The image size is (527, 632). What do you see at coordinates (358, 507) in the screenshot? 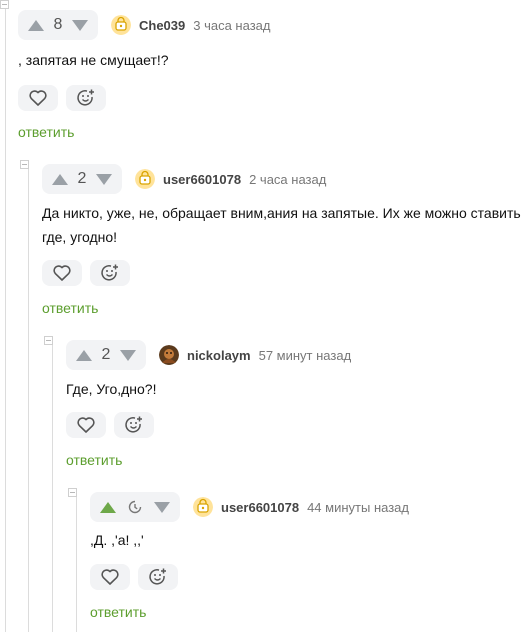
I see `timestamp: 44 минуты назад` at bounding box center [358, 507].